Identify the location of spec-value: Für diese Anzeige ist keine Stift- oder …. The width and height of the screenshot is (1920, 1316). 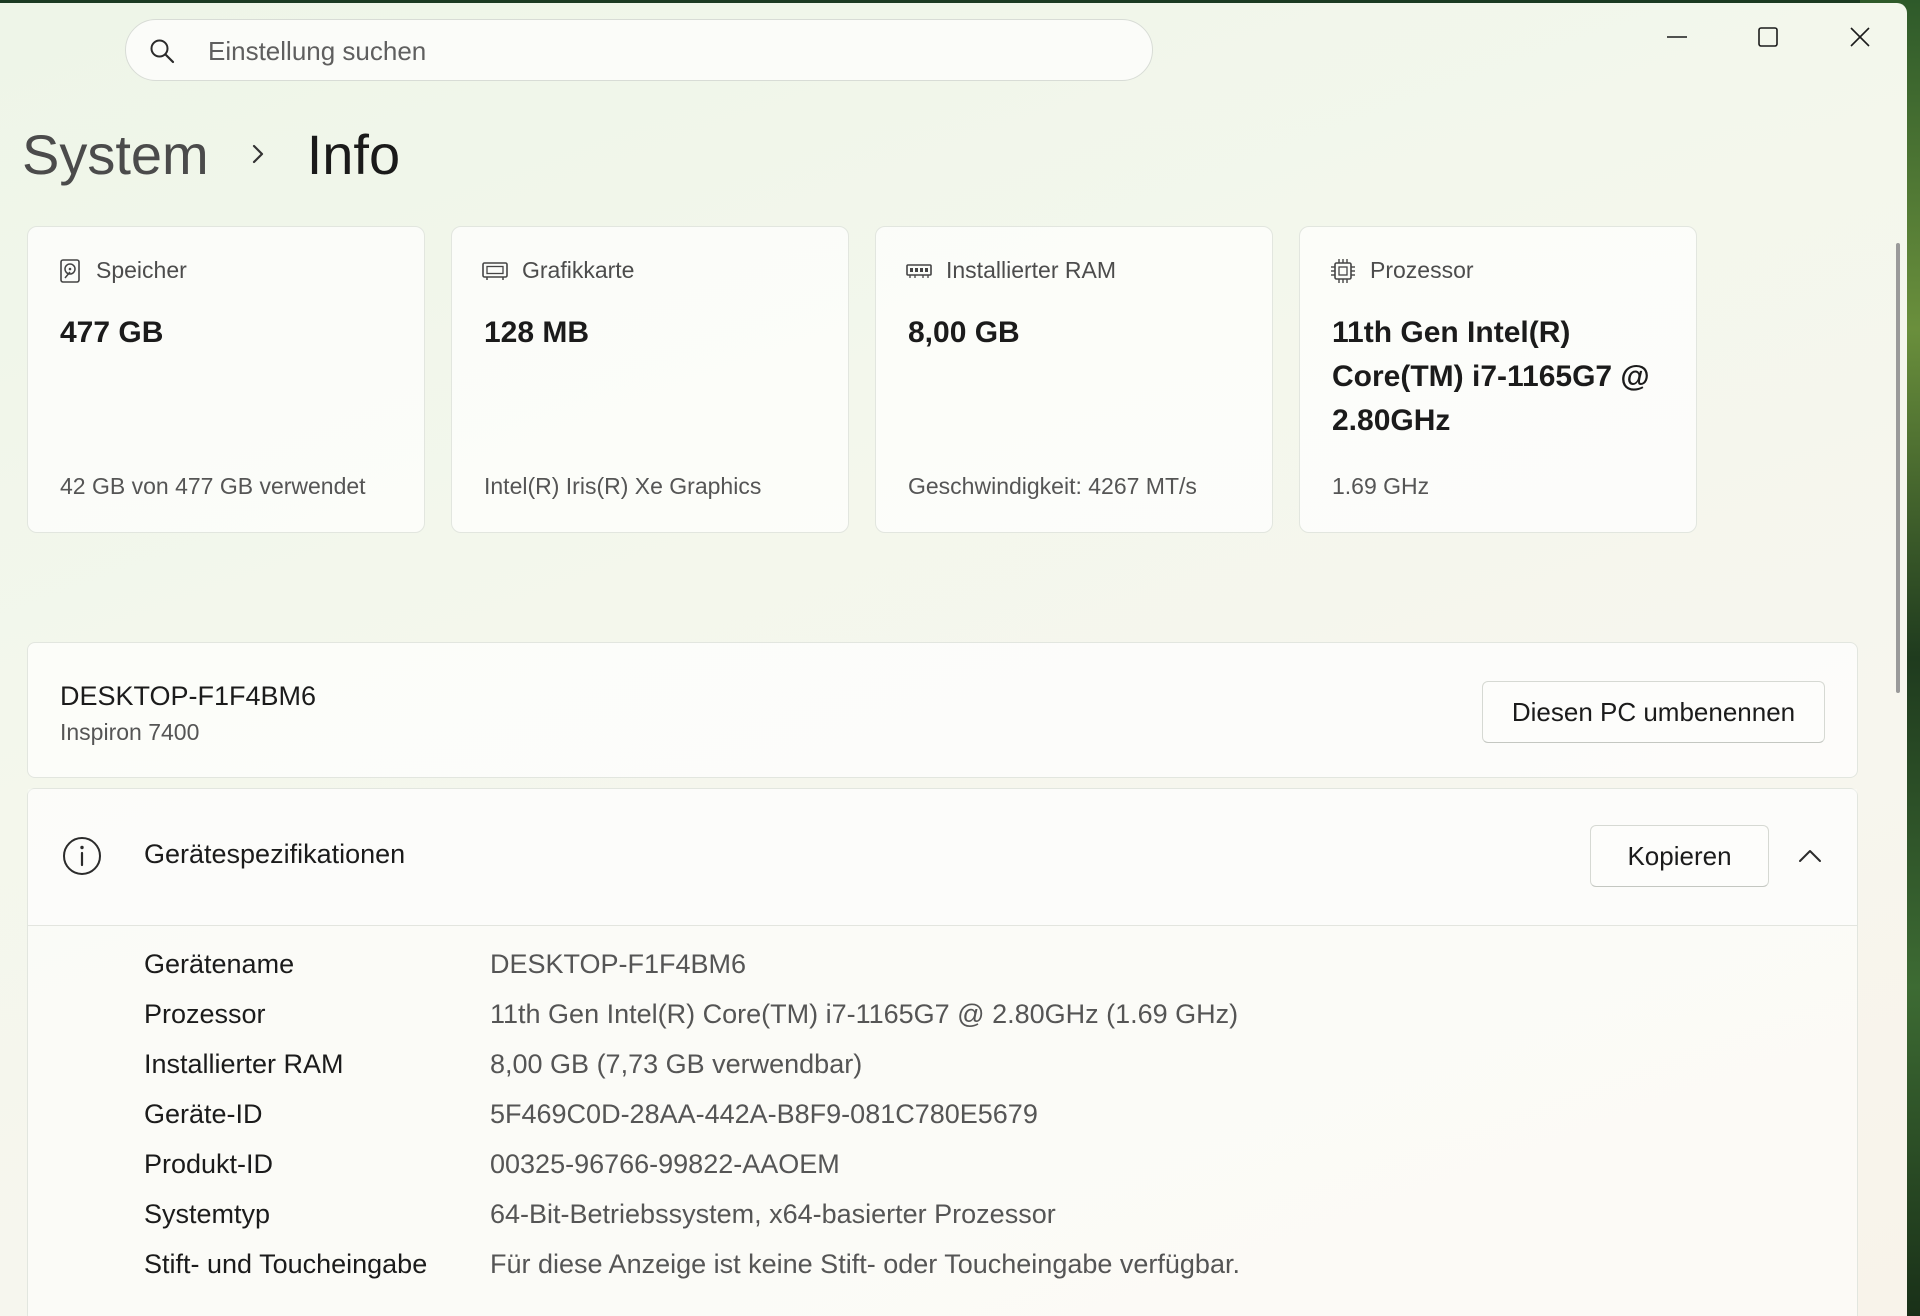
(865, 1263).